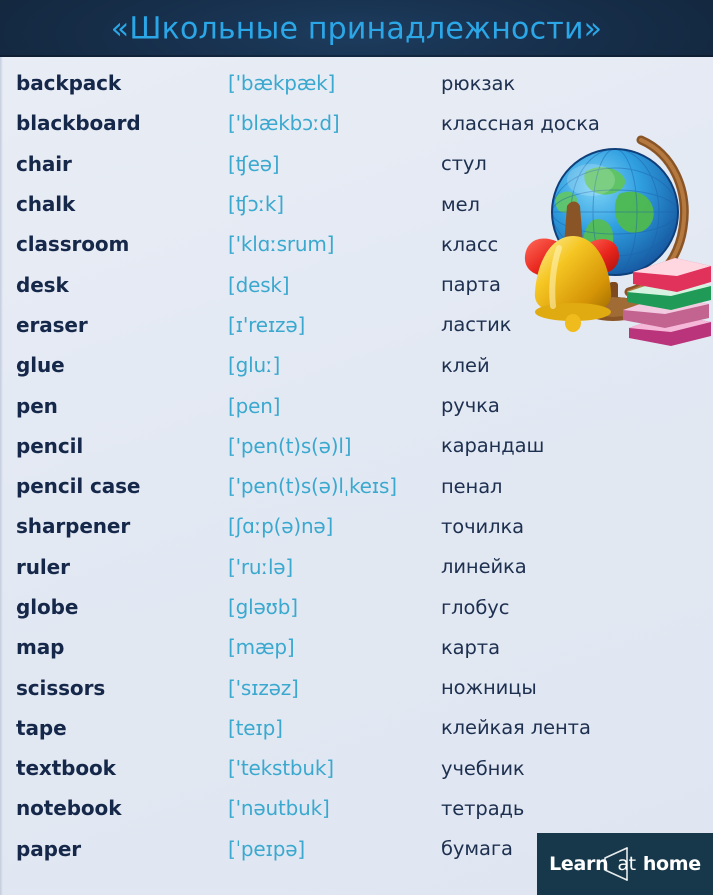  Describe the element at coordinates (356, 405) in the screenshot. I see `table-row: pen [pen] ручка` at that location.